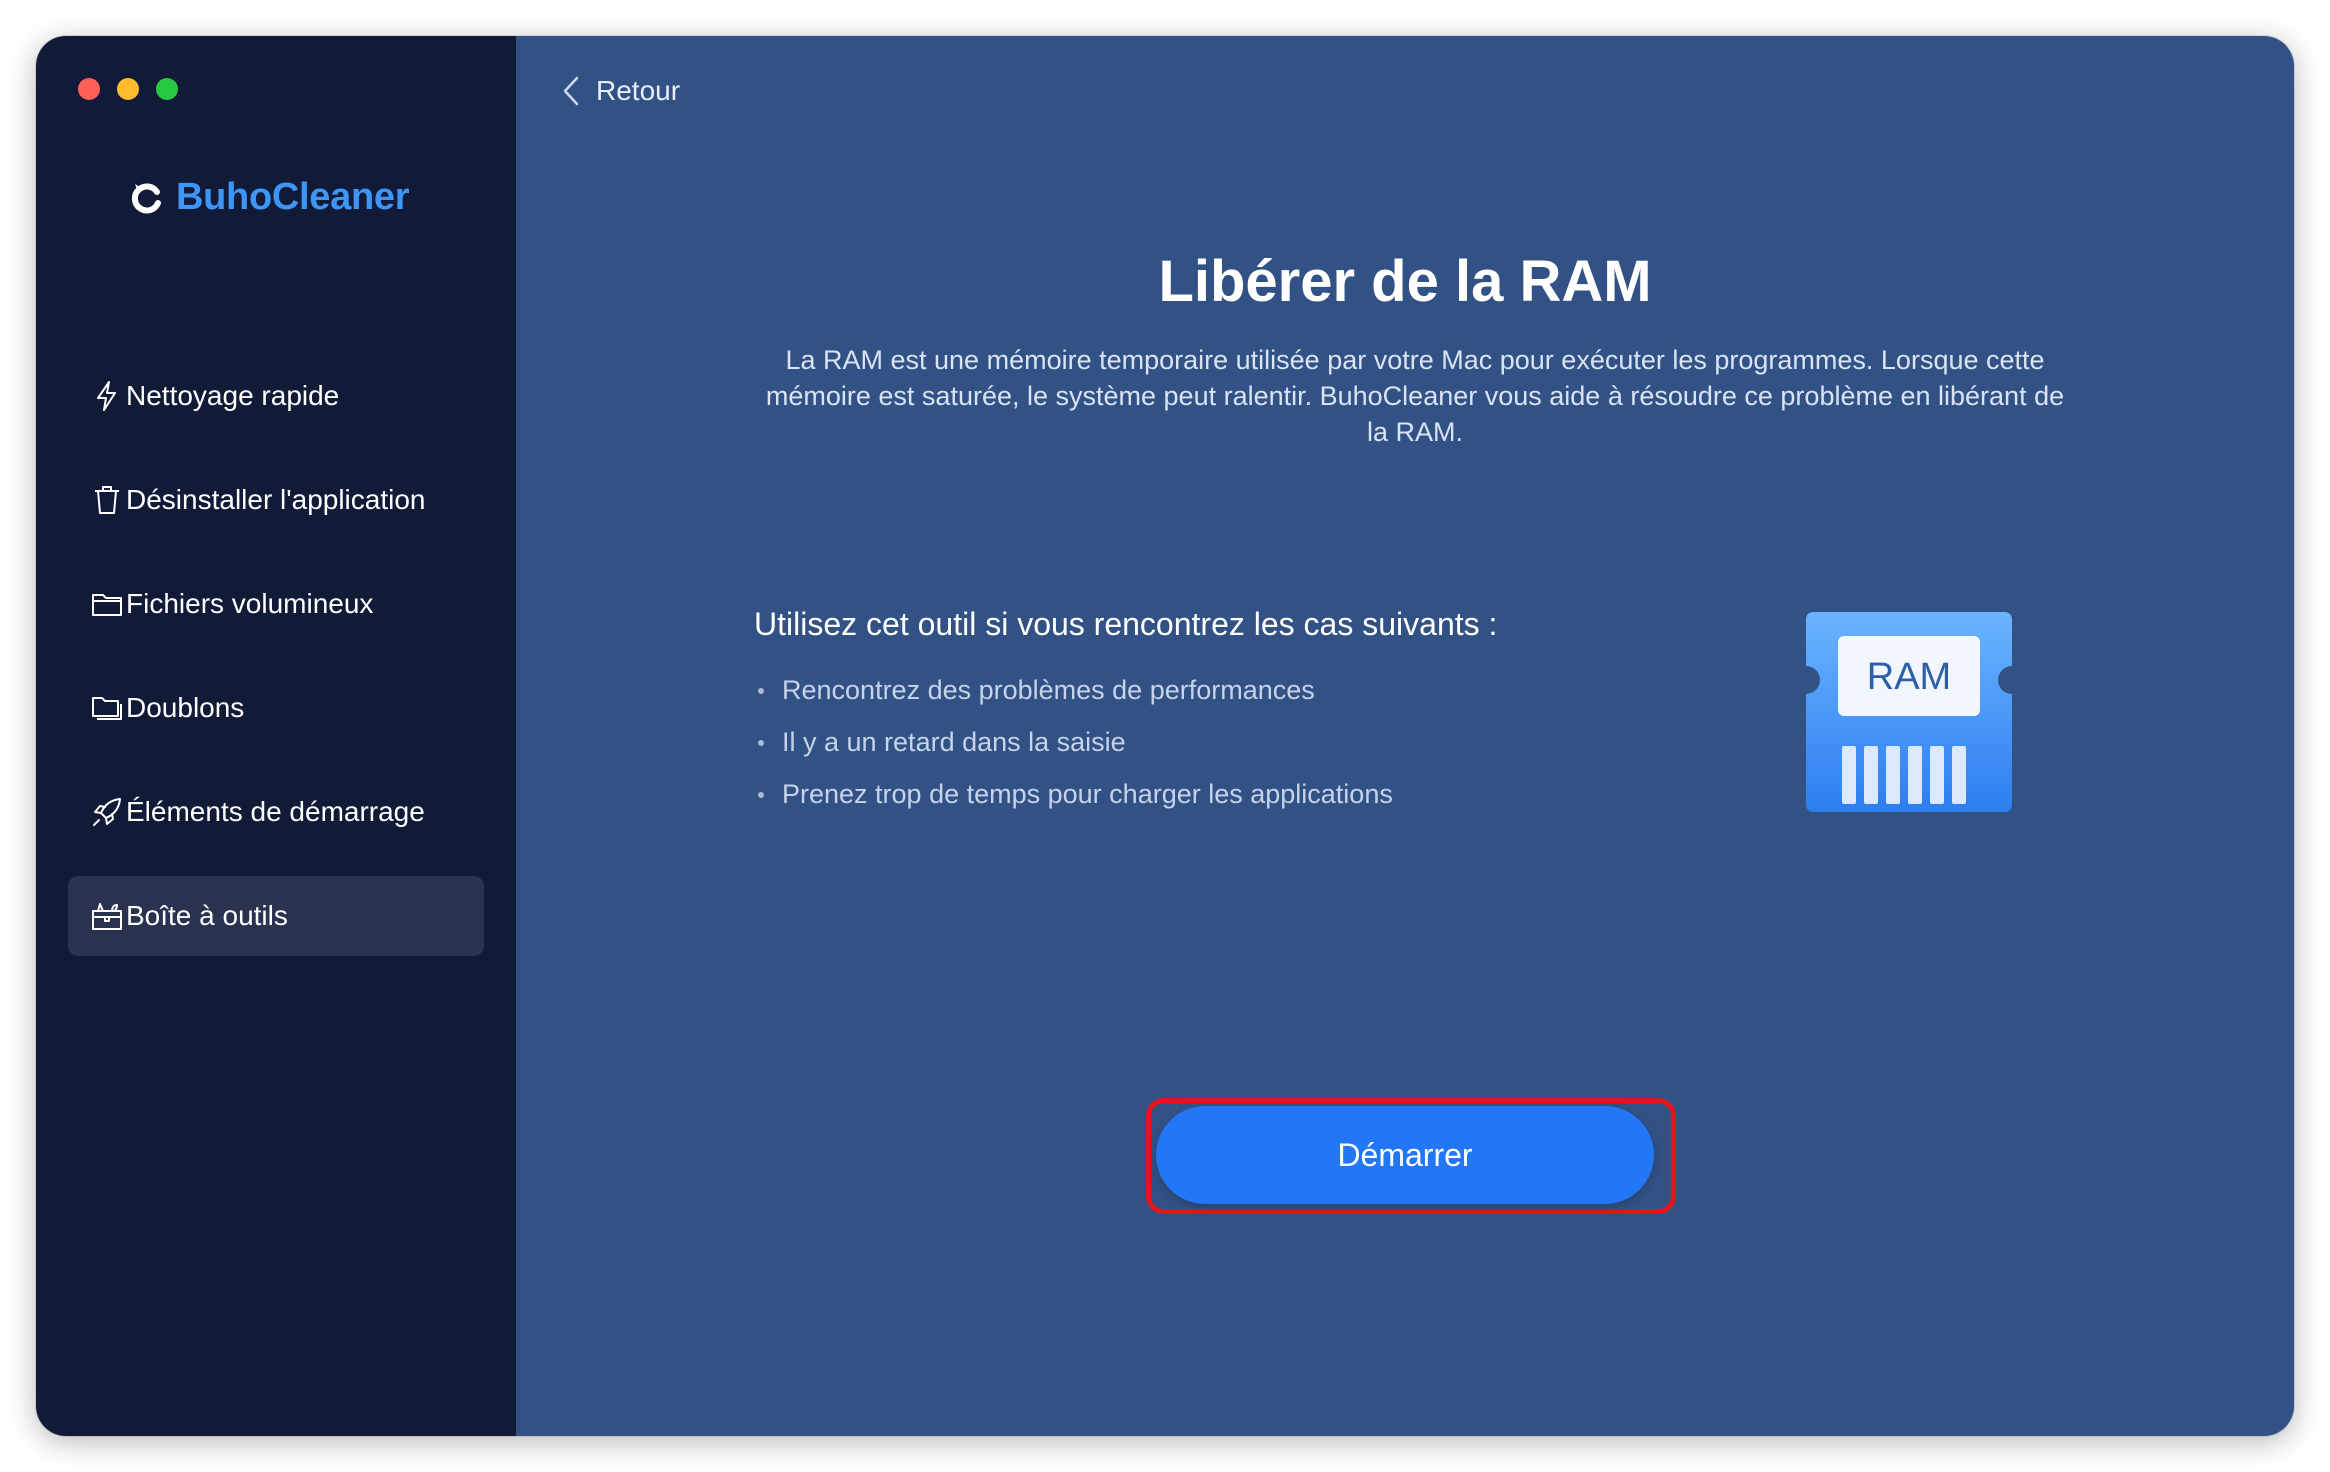  I want to click on lightning-icon, so click(106, 396).